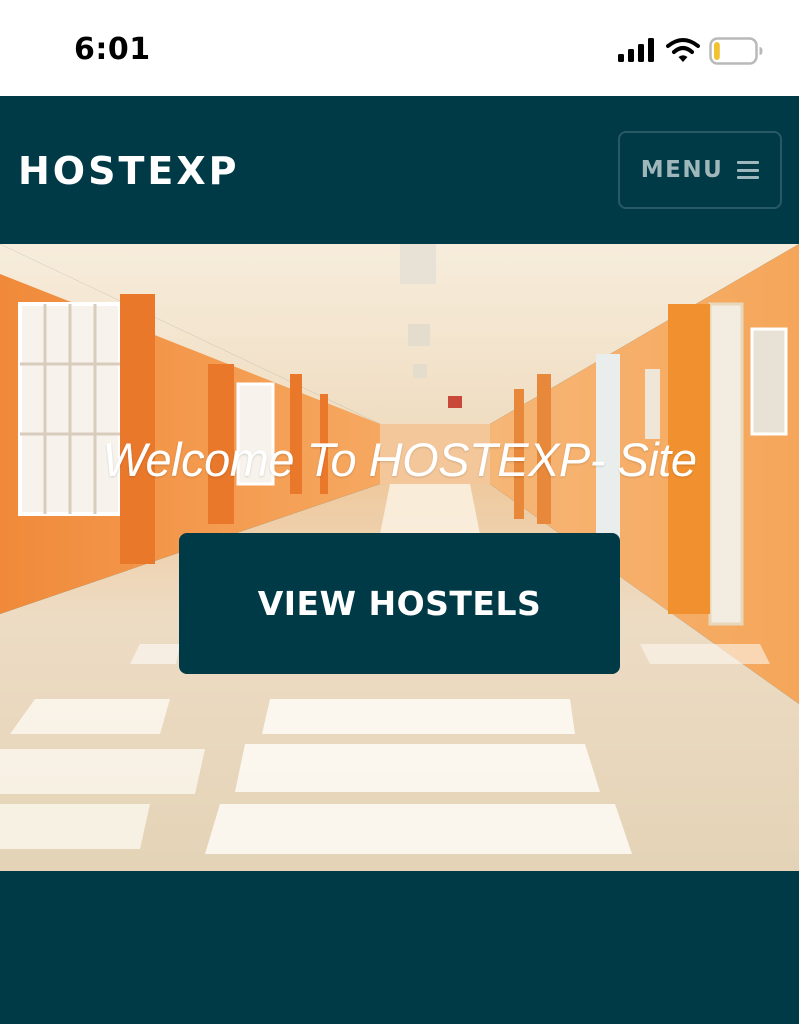  What do you see at coordinates (748, 170) in the screenshot?
I see `hamburger-icon` at bounding box center [748, 170].